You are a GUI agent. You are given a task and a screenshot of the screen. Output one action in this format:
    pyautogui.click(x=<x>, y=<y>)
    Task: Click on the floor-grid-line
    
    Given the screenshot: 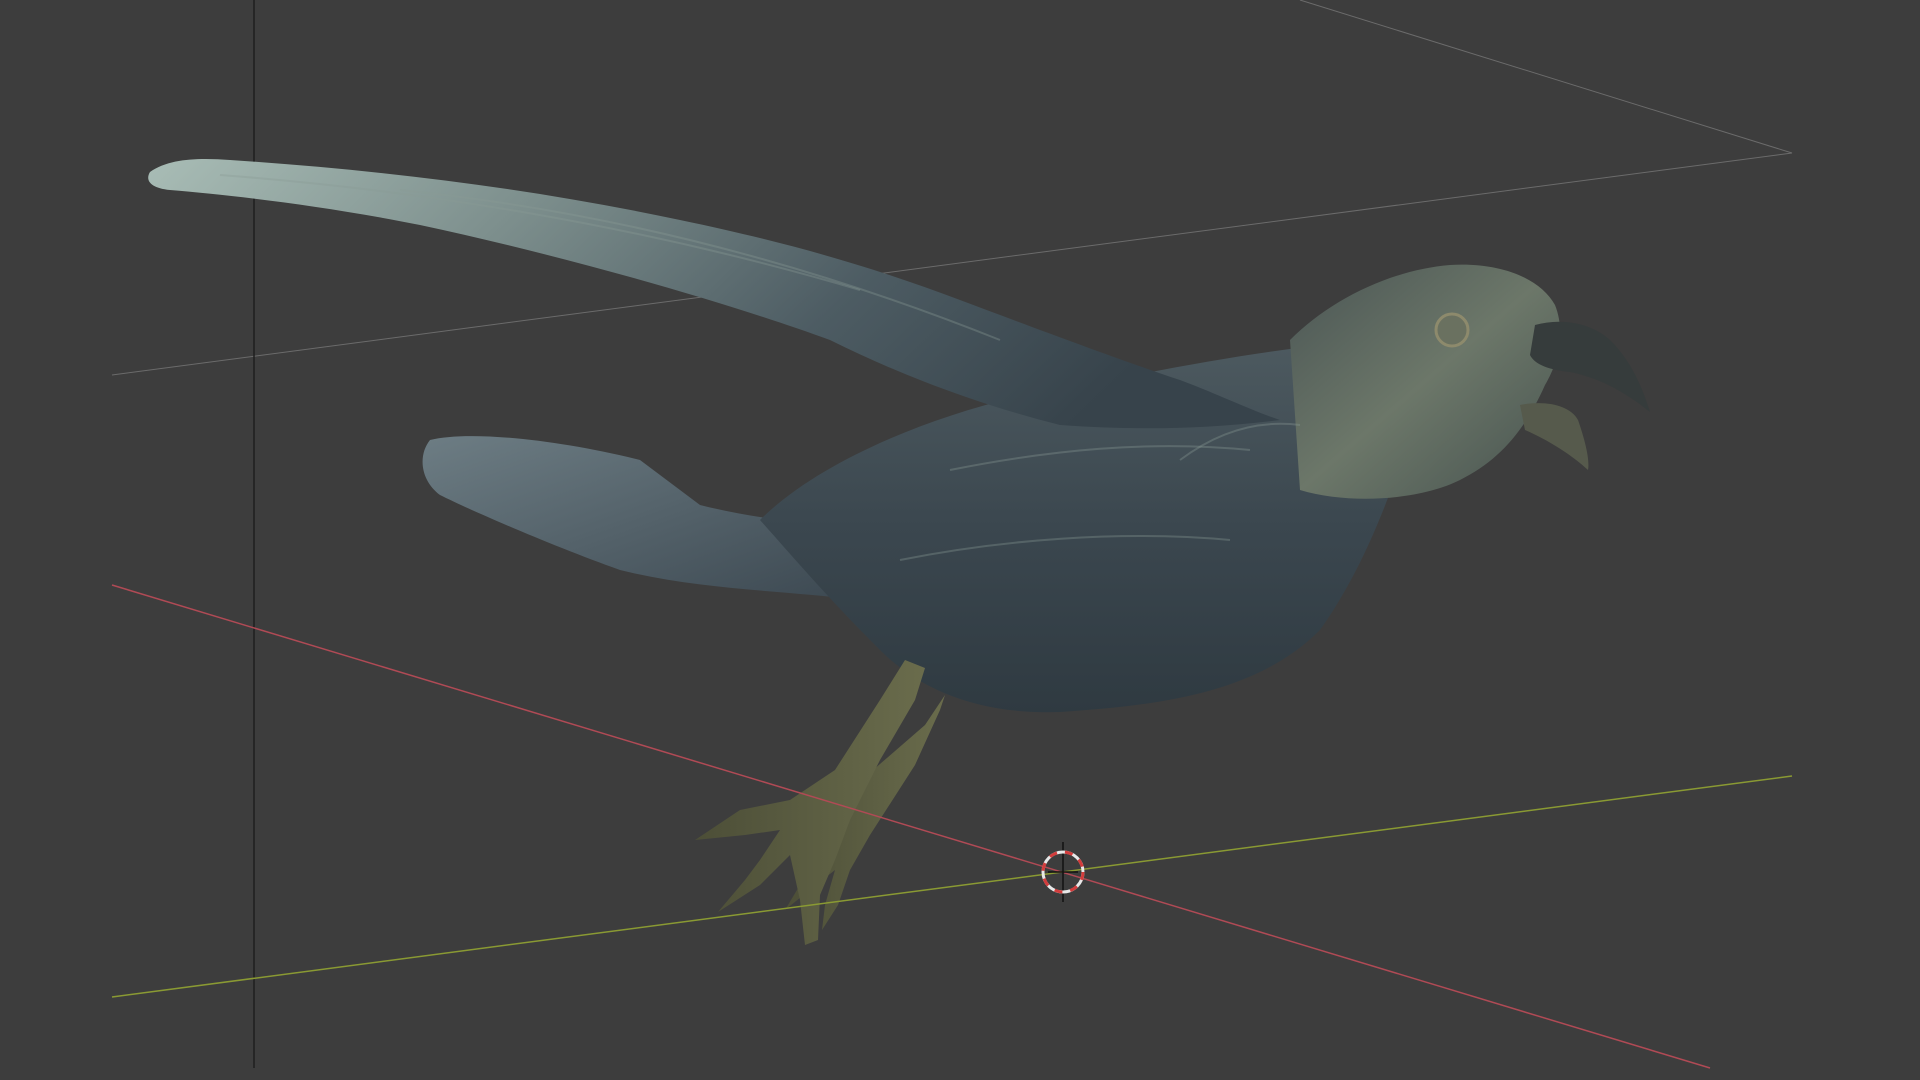 What is the action you would take?
    pyautogui.click(x=1546, y=77)
    